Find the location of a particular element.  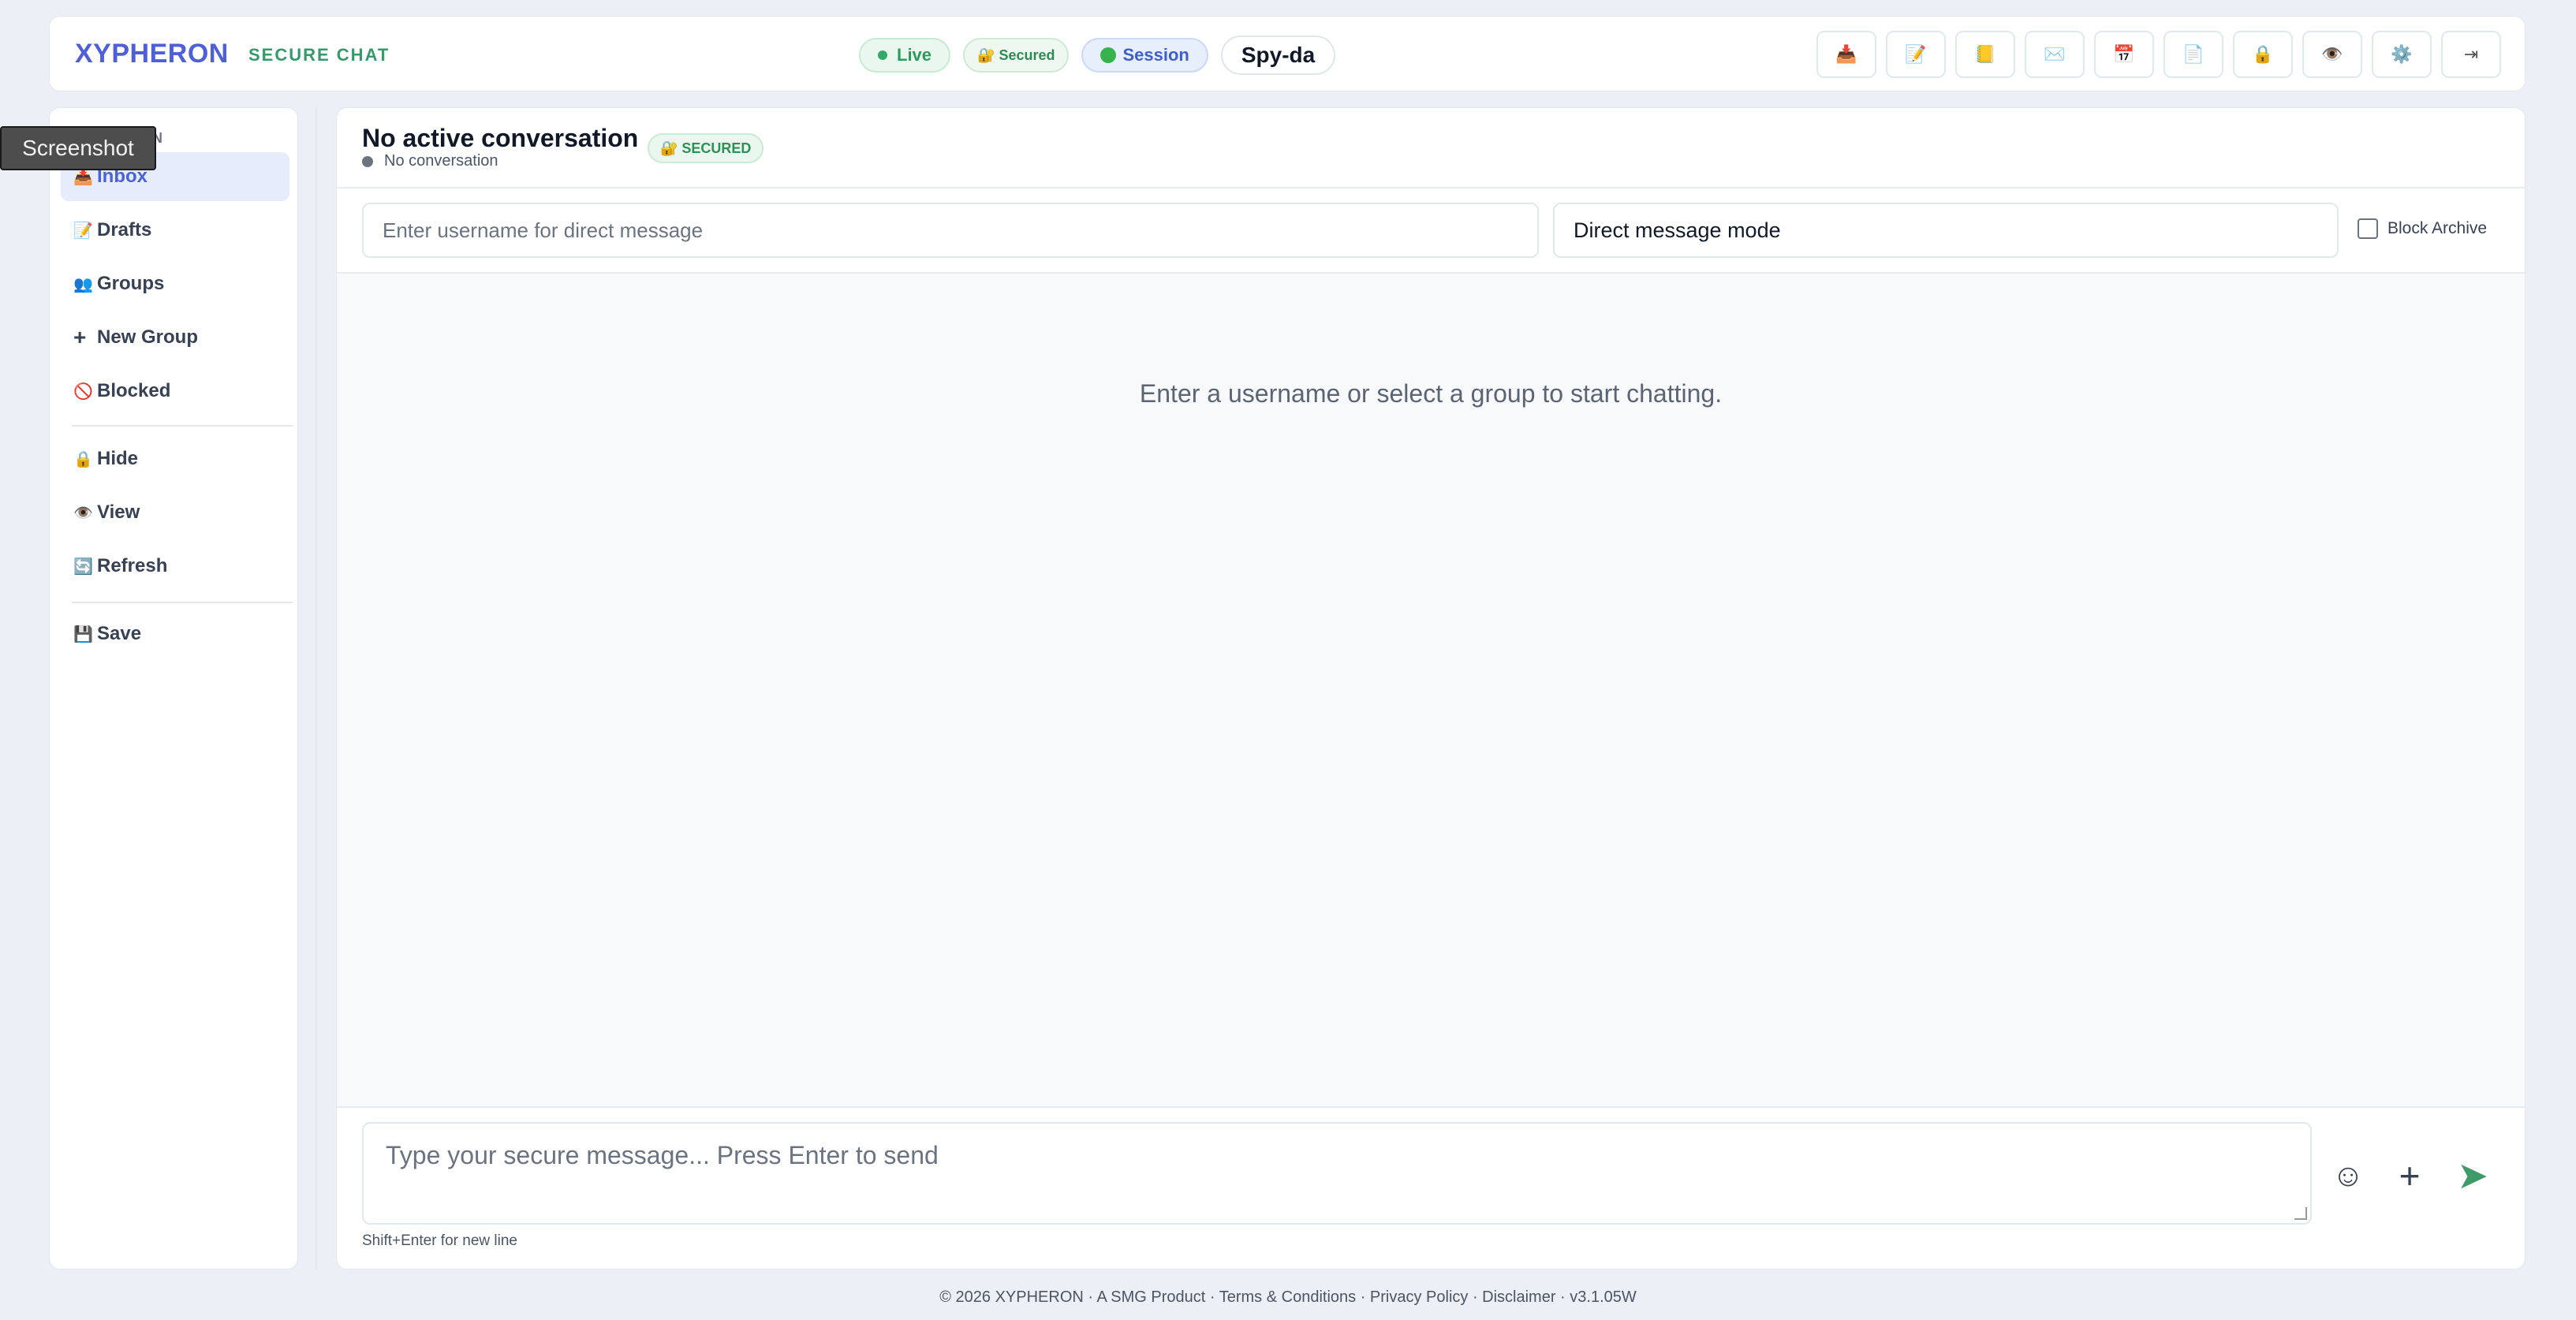

calendar-tool-button: 📅 is located at coordinates (2124, 54).